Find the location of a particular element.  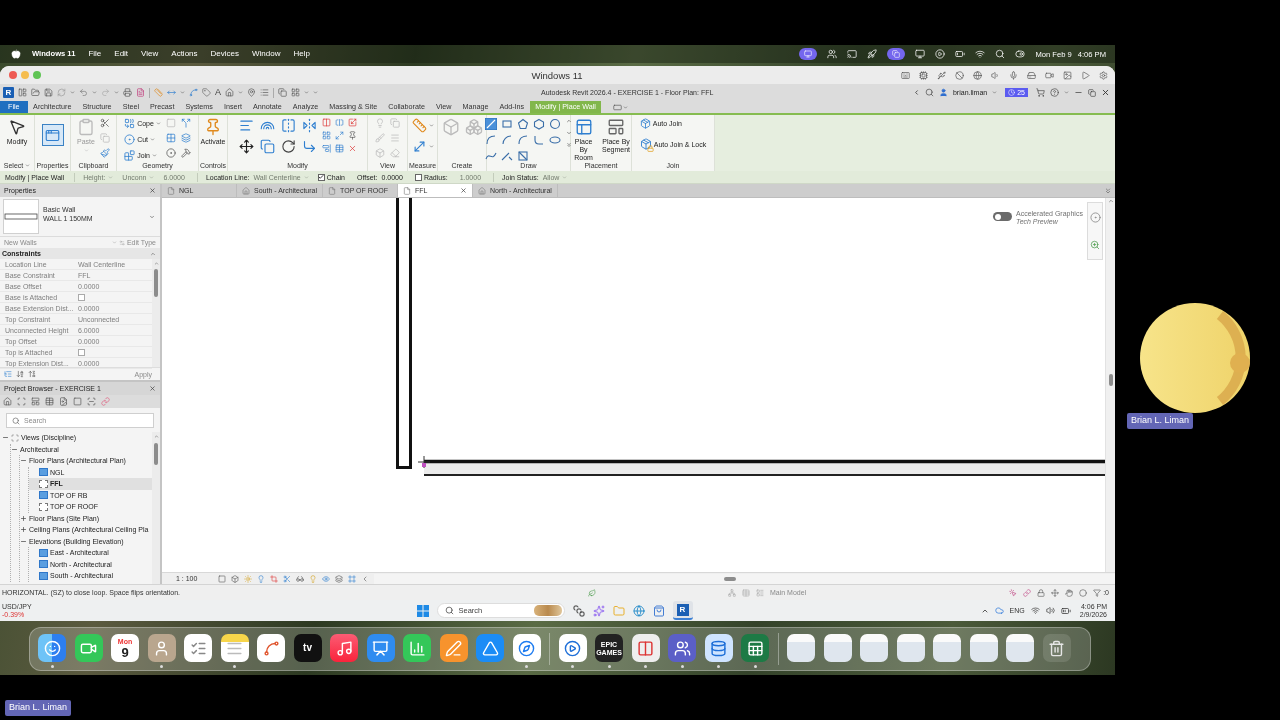

cloud-icon is located at coordinates (999, 610).